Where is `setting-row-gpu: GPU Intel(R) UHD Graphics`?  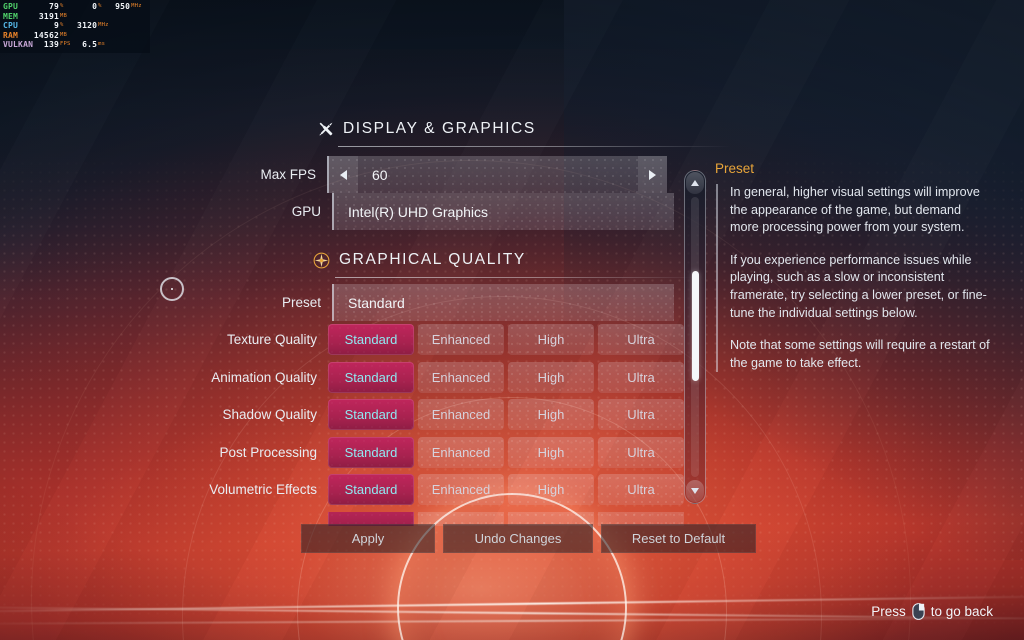
setting-row-gpu: GPU Intel(R) UHD Graphics is located at coordinates (437, 211).